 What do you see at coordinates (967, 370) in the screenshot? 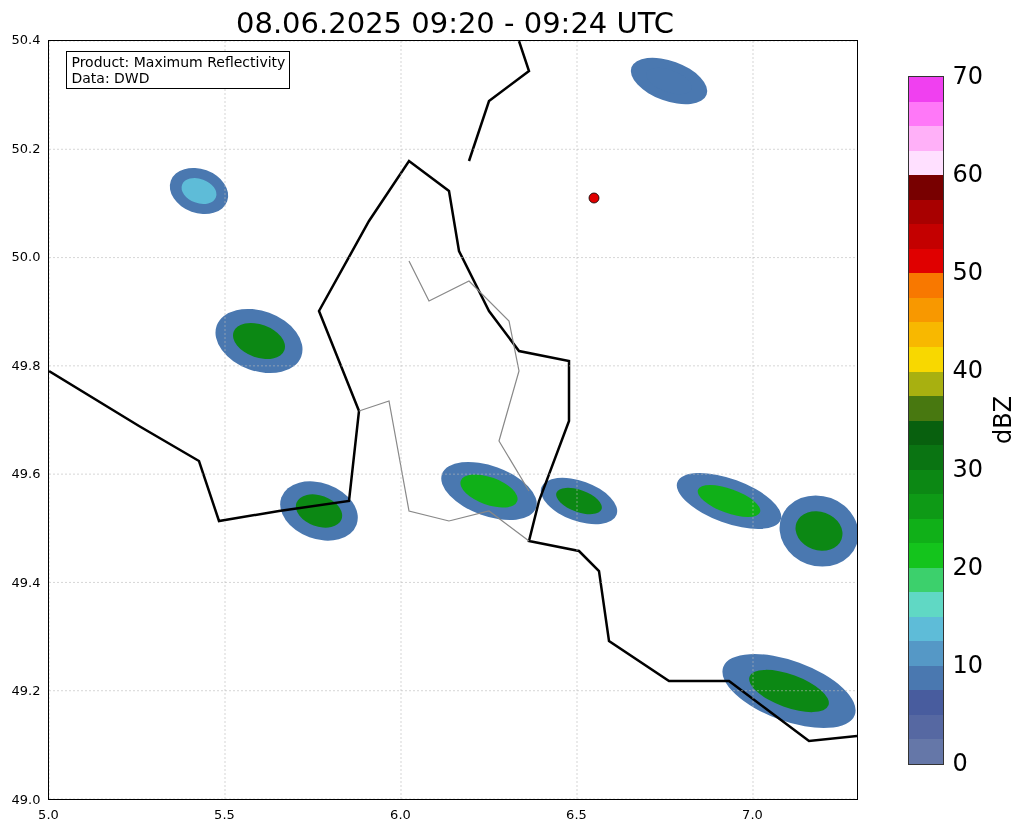
I see `colorbar-tick-label: 40` at bounding box center [967, 370].